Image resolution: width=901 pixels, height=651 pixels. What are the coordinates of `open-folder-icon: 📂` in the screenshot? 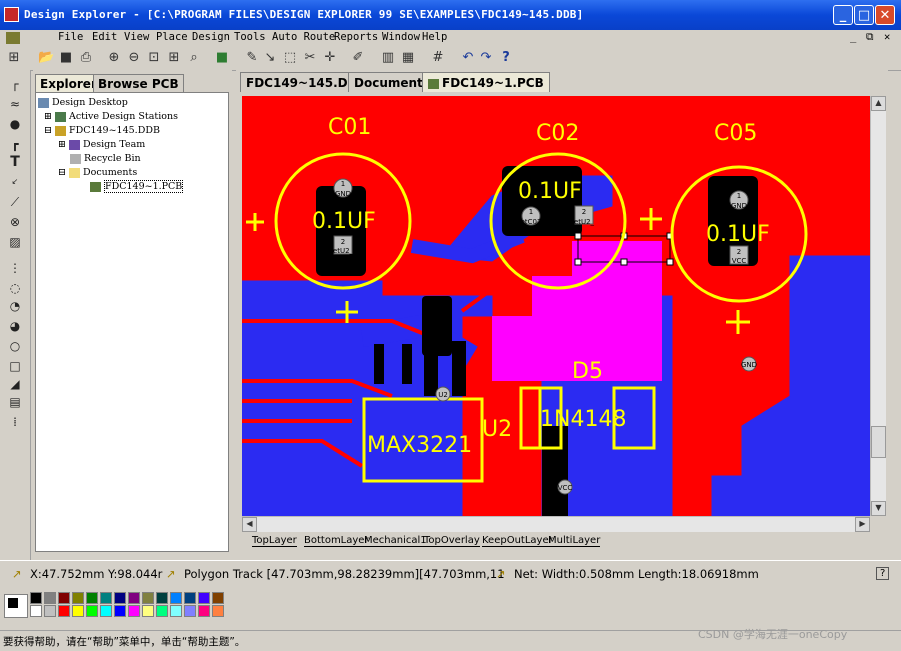 It's located at (46, 58).